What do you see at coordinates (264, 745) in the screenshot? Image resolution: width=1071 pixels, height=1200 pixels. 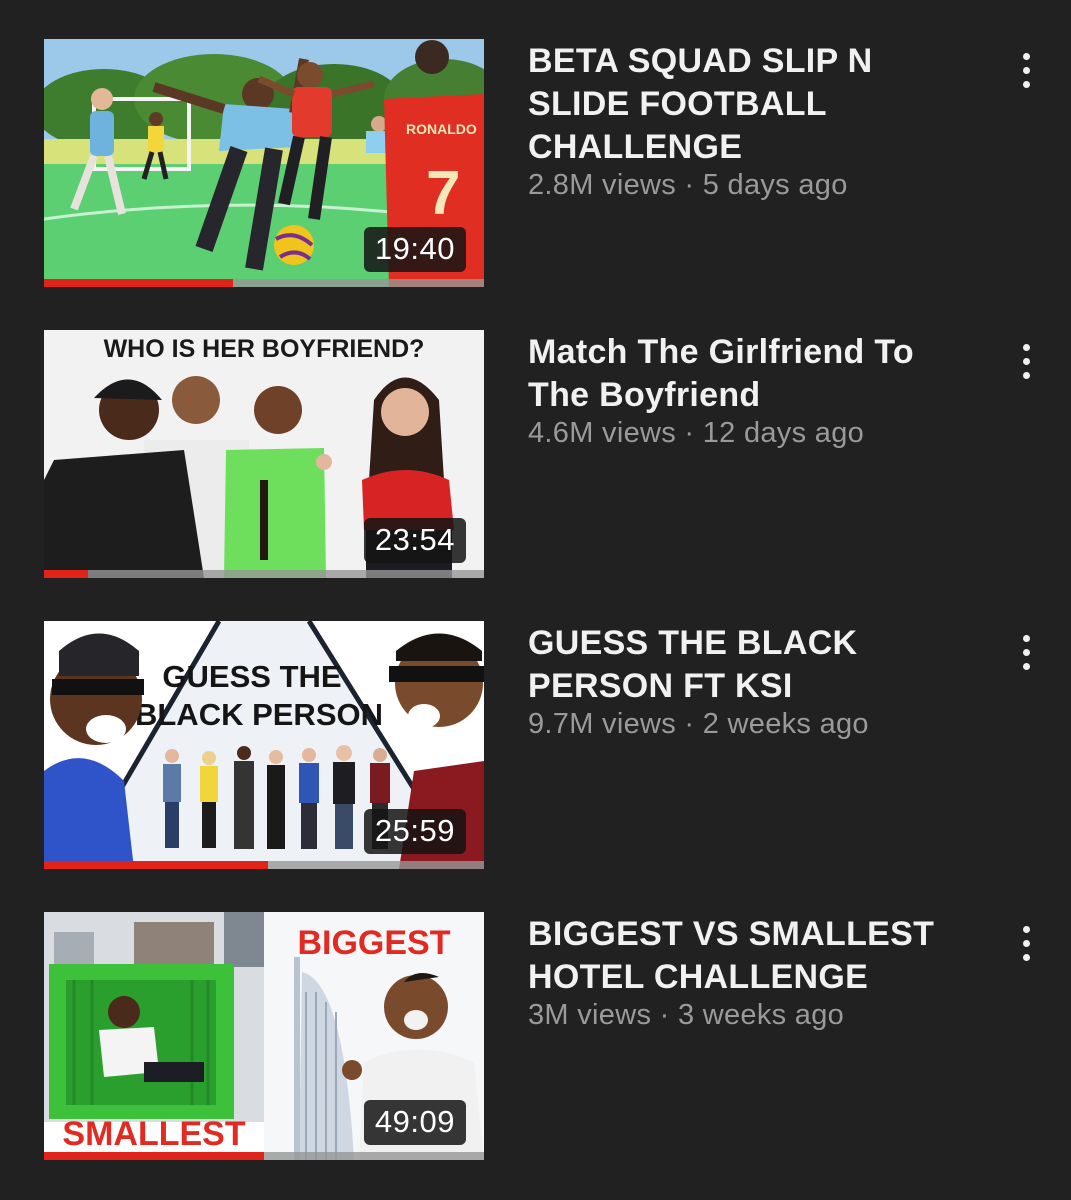 I see `video-thumbnail: GUESS THE BLACK PERSON 25:59` at bounding box center [264, 745].